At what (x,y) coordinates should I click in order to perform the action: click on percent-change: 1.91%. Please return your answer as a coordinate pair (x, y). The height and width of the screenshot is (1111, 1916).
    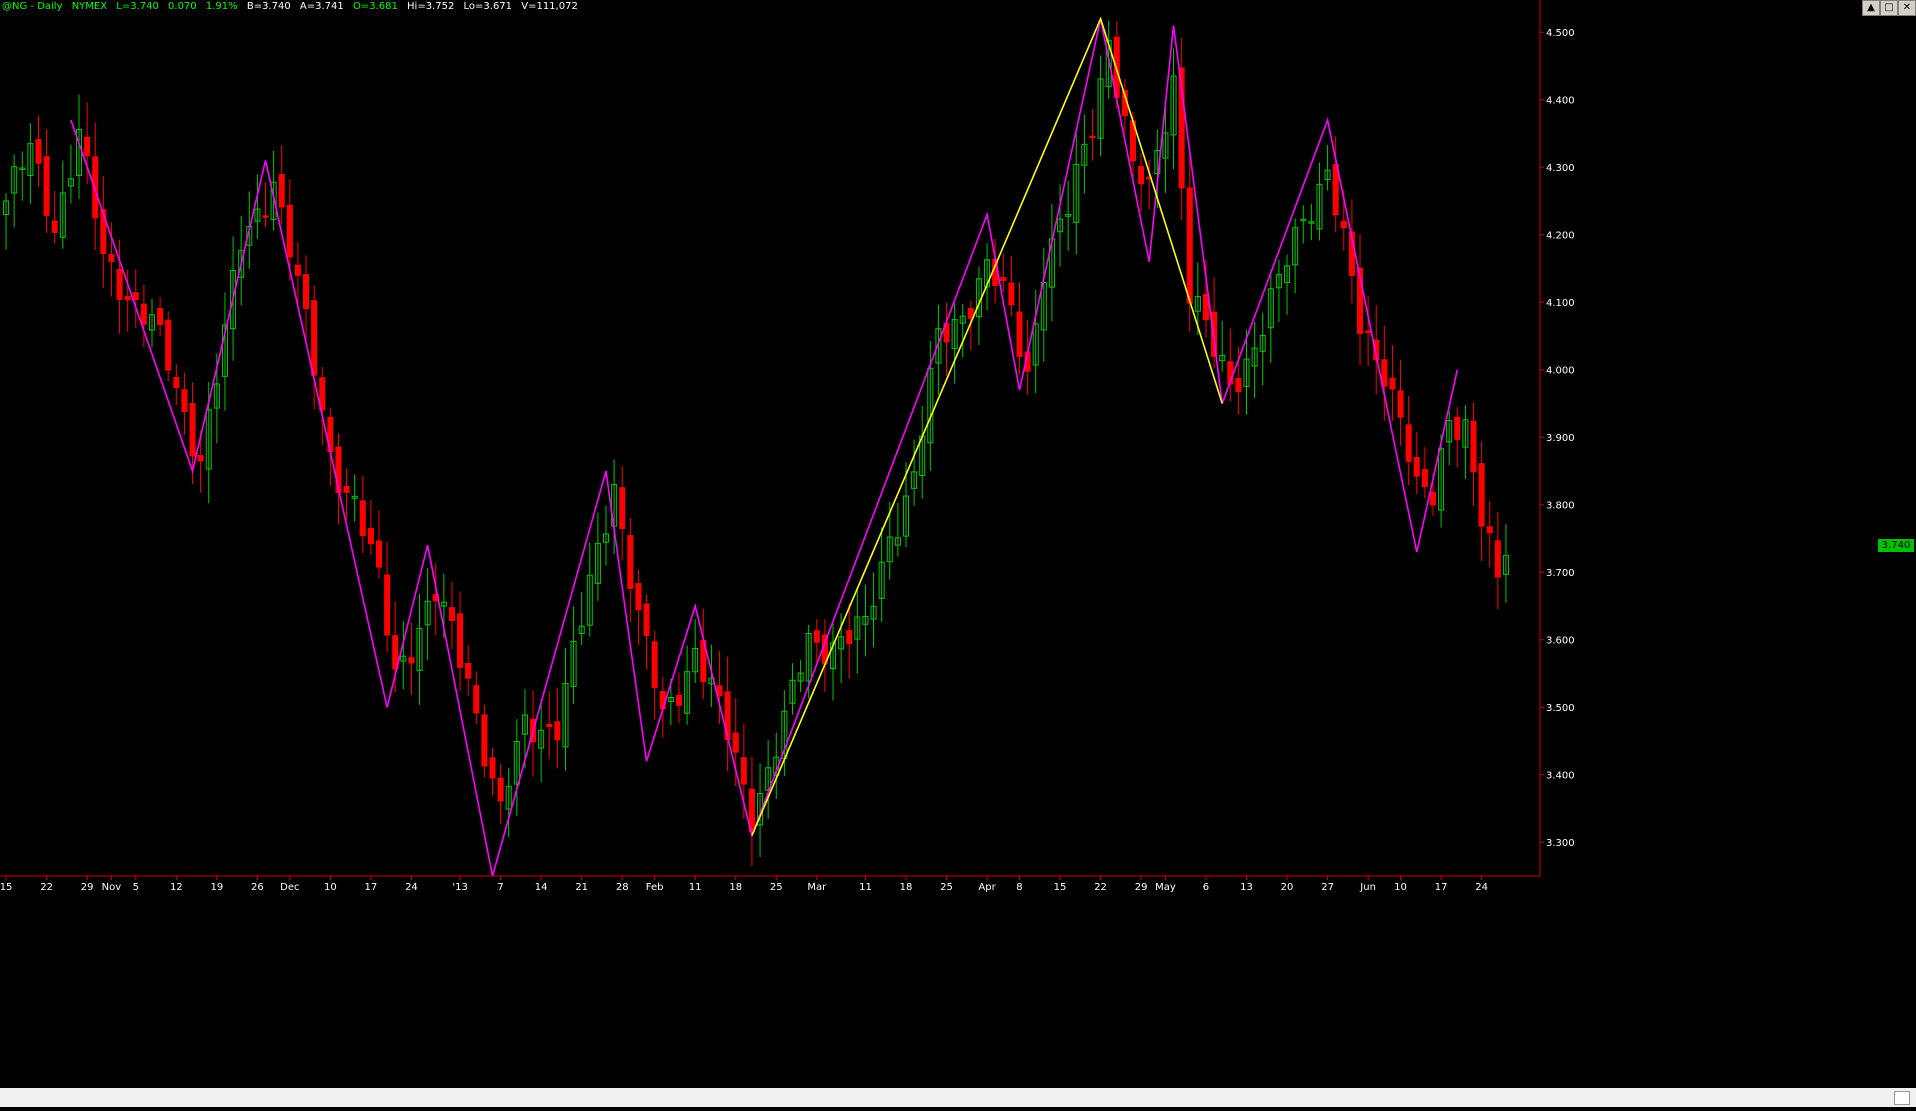
    Looking at the image, I should click on (221, 6).